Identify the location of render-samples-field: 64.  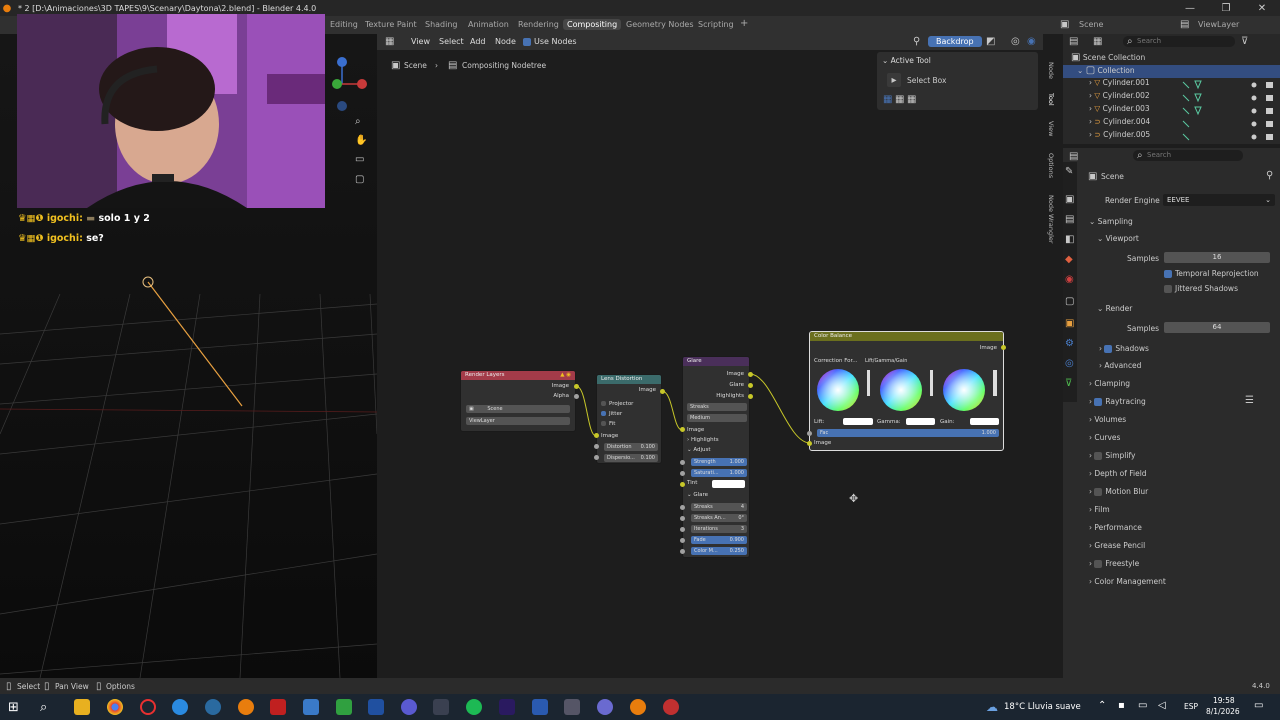
(1217, 327).